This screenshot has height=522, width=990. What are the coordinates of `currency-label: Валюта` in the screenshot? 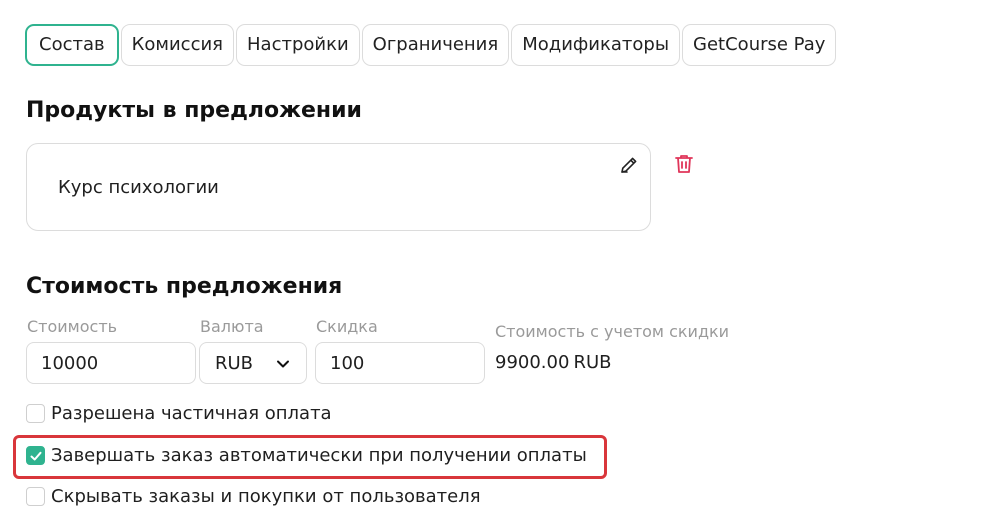 It's located at (232, 326).